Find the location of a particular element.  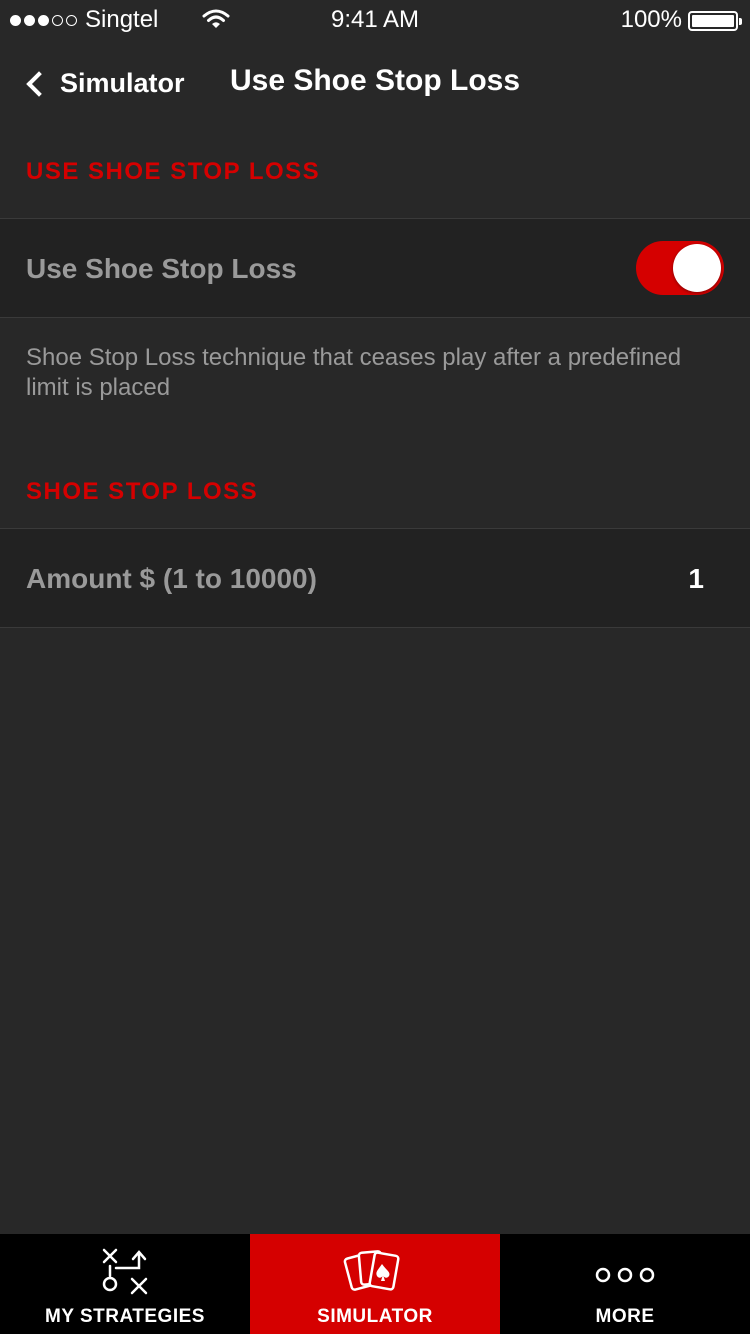

battery-percentage: 100% is located at coordinates (651, 19).